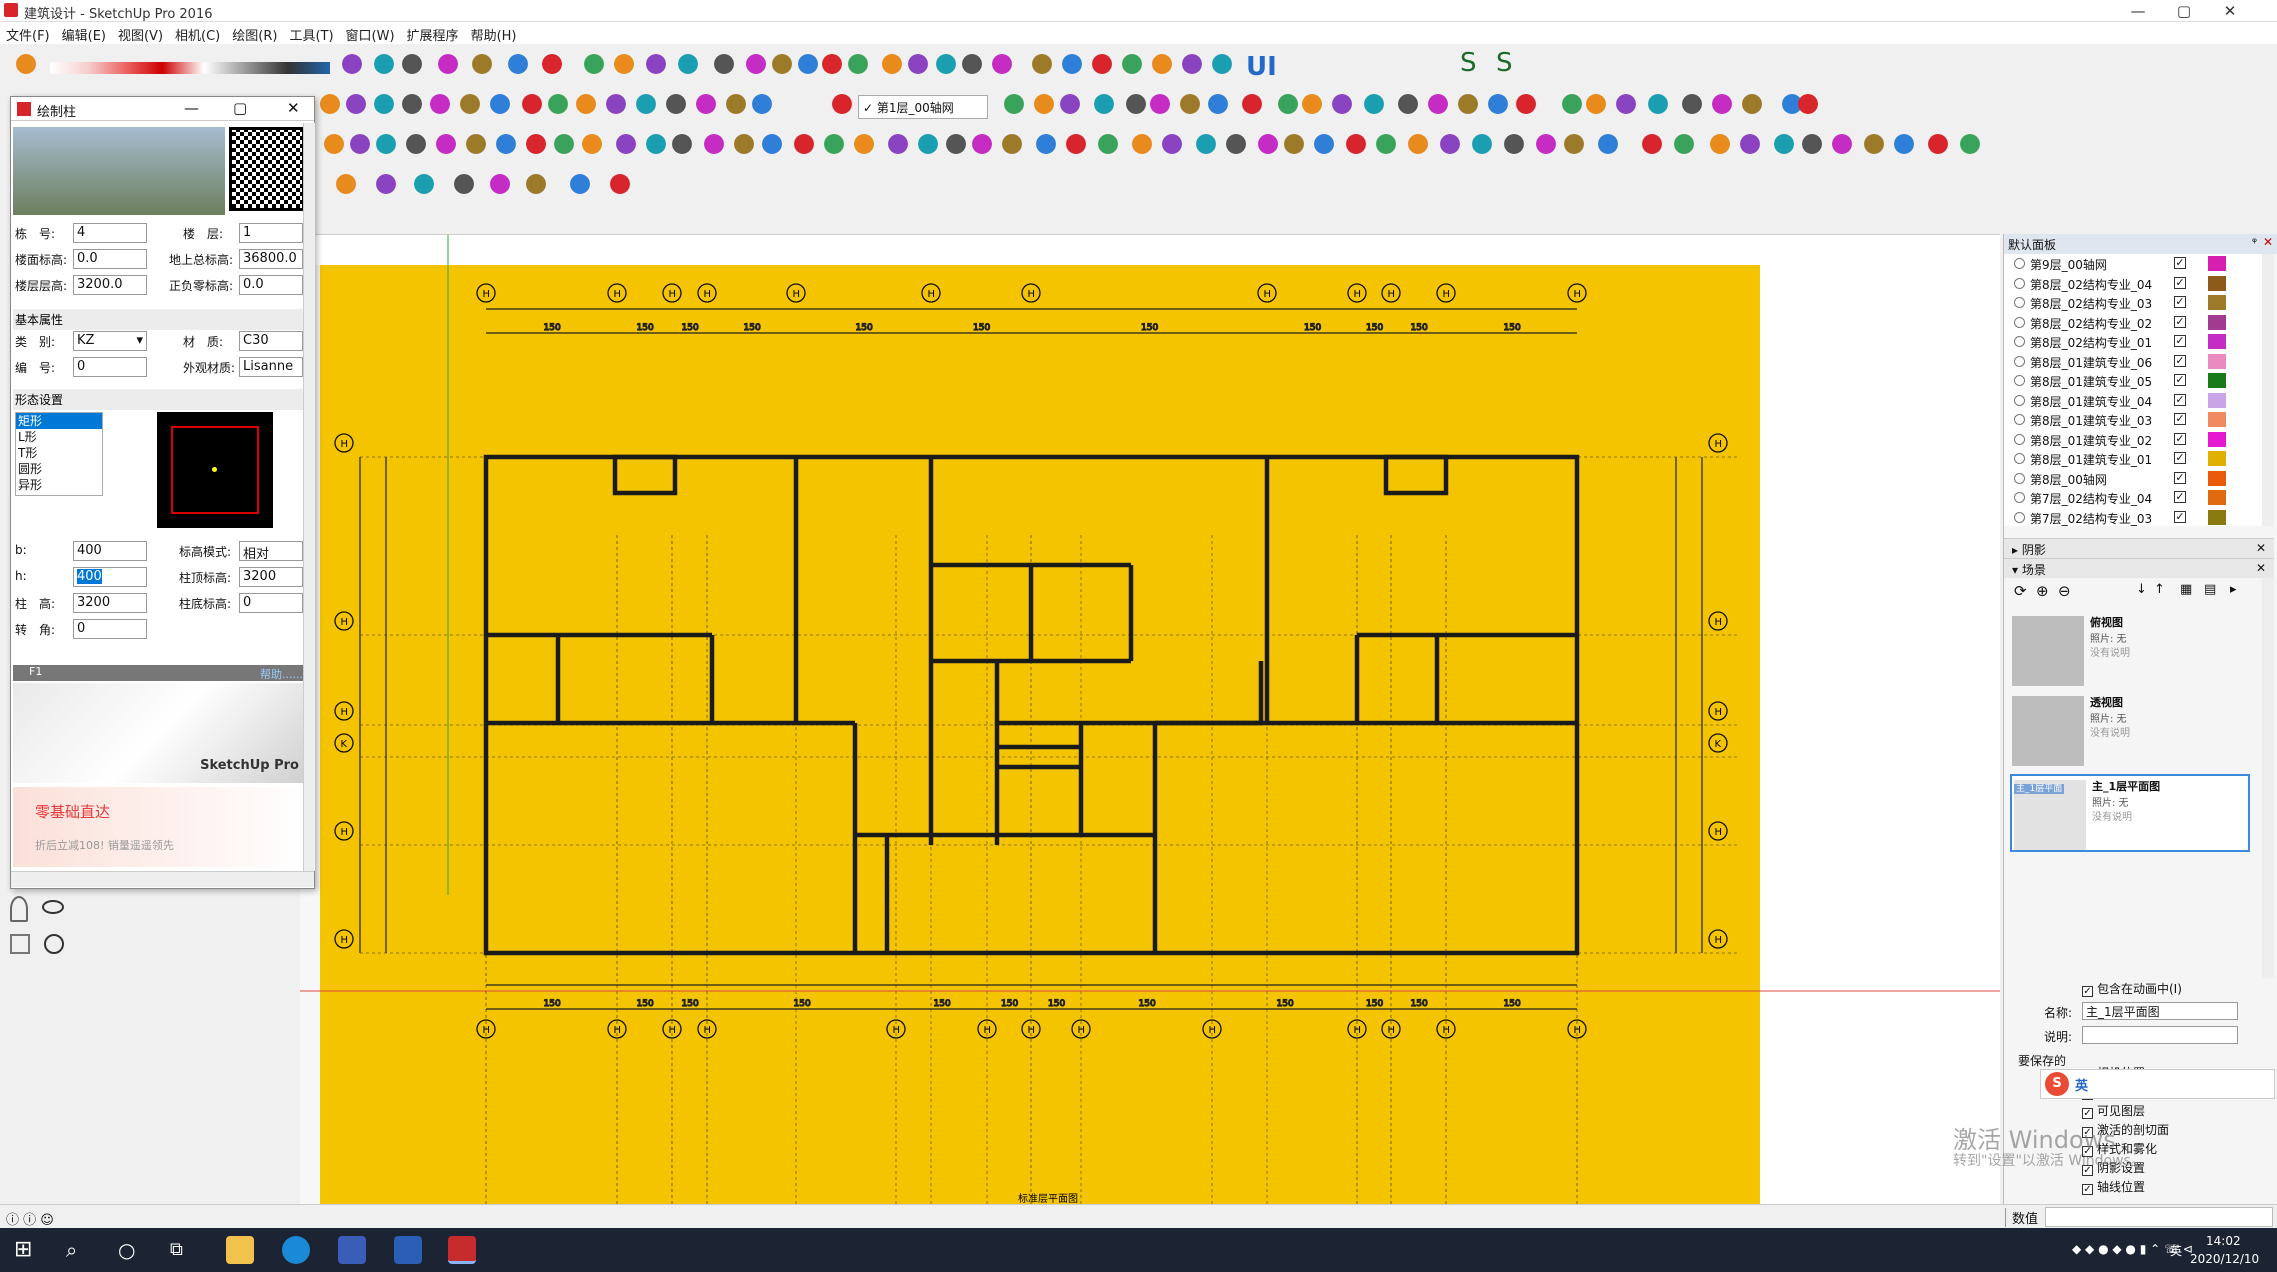 Image resolution: width=2277 pixels, height=1272 pixels. What do you see at coordinates (2113, 1110) in the screenshot?
I see `save-property-row: ✓ 可见图层` at bounding box center [2113, 1110].